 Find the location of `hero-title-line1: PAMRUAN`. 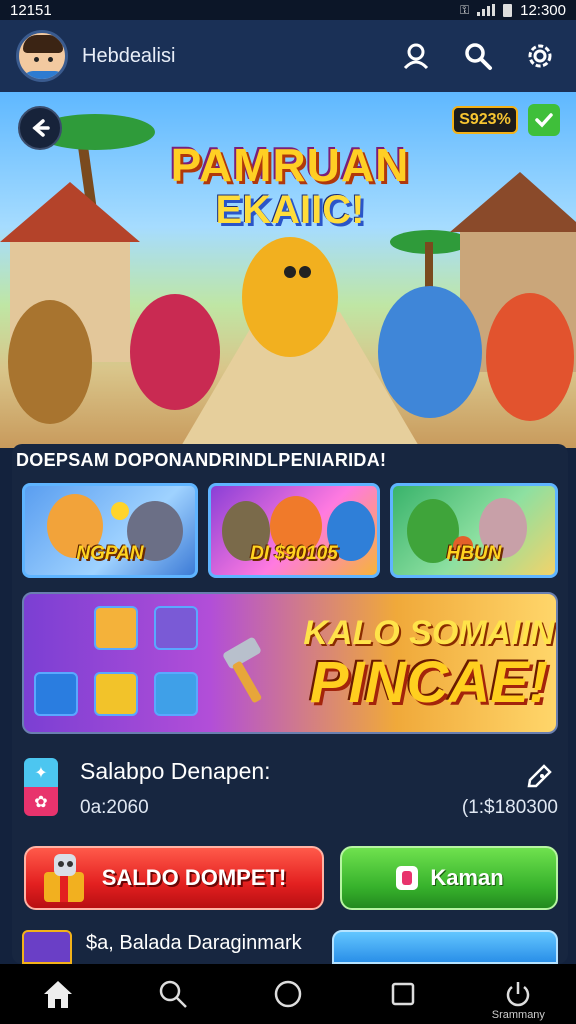

hero-title-line1: PAMRUAN is located at coordinates (290, 165).